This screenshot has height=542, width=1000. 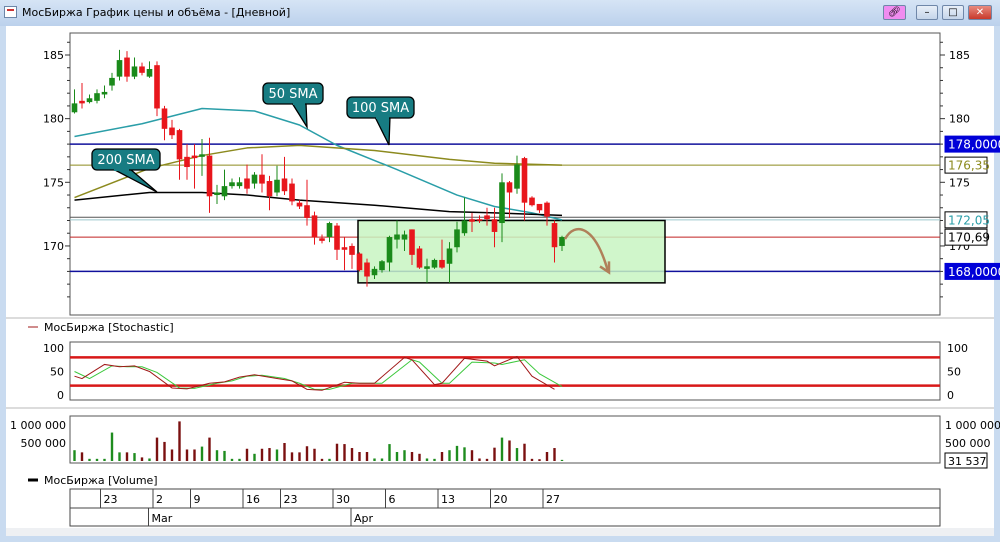 What do you see at coordinates (501, 499) in the screenshot?
I see `date-tick-label: 20` at bounding box center [501, 499].